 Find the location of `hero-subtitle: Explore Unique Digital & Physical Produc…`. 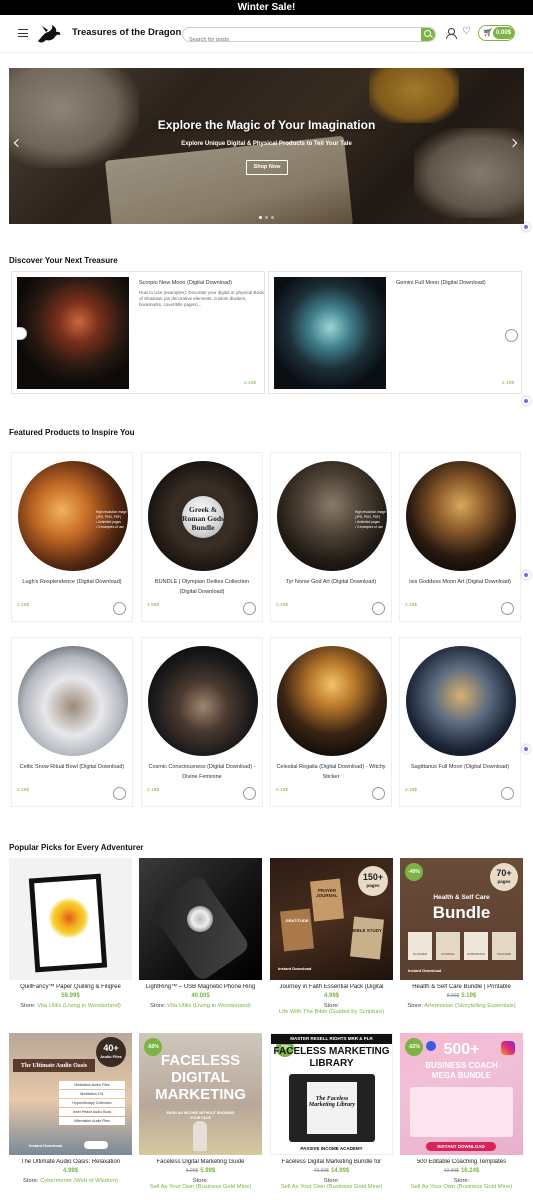

hero-subtitle: Explore Unique Digital & Physical Produc… is located at coordinates (266, 144).